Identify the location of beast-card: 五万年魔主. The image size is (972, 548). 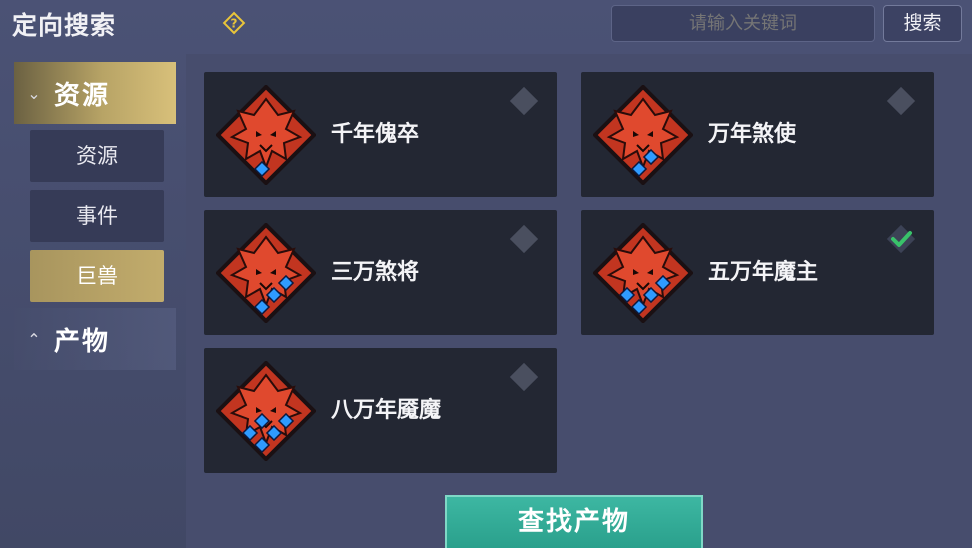
(757, 272).